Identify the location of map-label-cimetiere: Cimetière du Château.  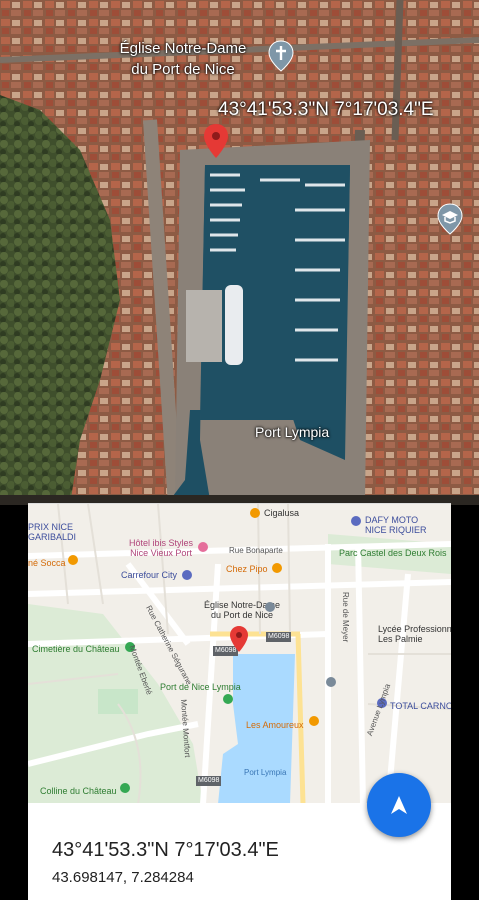
(76, 649).